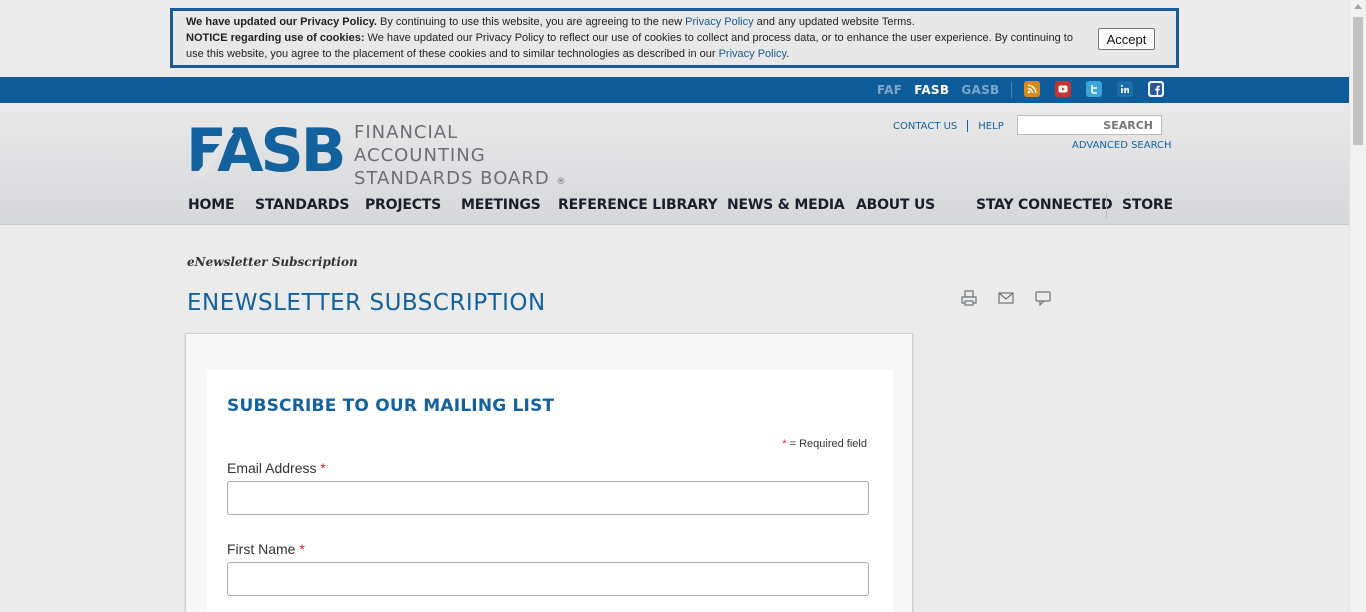 This screenshot has height=612, width=1366. Describe the element at coordinates (925, 126) in the screenshot. I see `contact-us-link: CONTACT US` at that location.